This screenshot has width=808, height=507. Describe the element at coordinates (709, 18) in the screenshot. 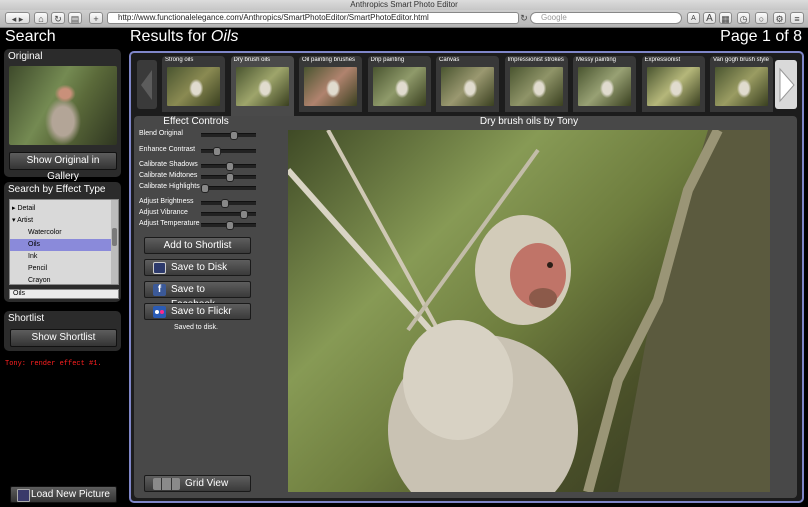

I see `text-larger-button: A` at that location.